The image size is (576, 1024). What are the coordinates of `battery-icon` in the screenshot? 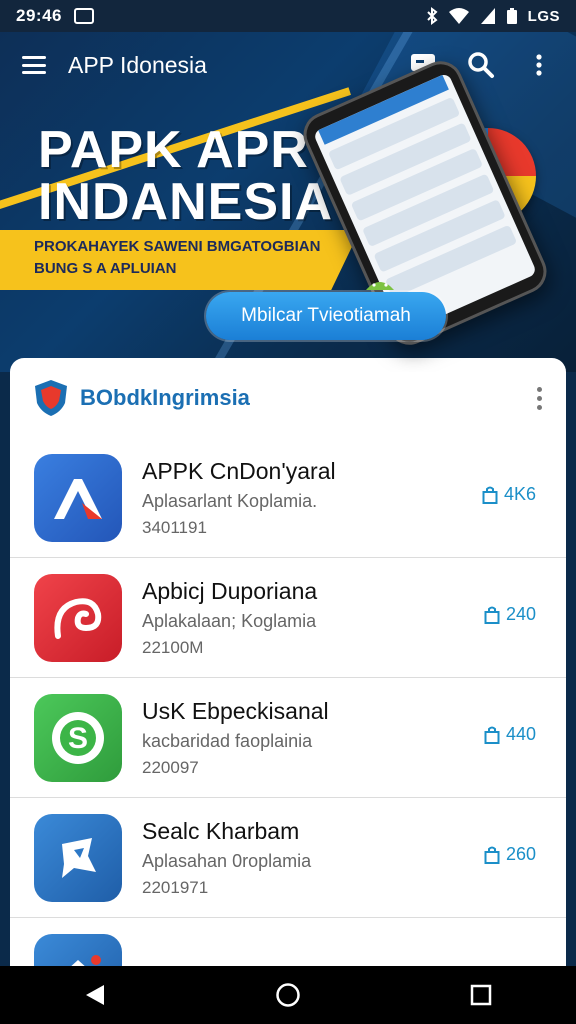 It's located at (511, 16).